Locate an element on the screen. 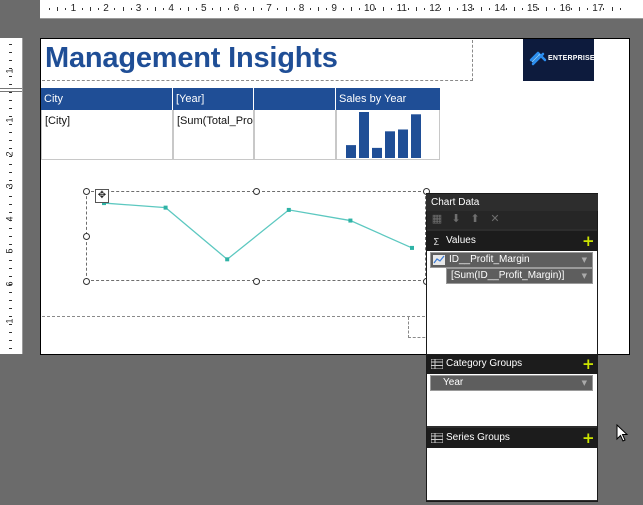 The height and width of the screenshot is (505, 643). line-series is located at coordinates (258, 231).